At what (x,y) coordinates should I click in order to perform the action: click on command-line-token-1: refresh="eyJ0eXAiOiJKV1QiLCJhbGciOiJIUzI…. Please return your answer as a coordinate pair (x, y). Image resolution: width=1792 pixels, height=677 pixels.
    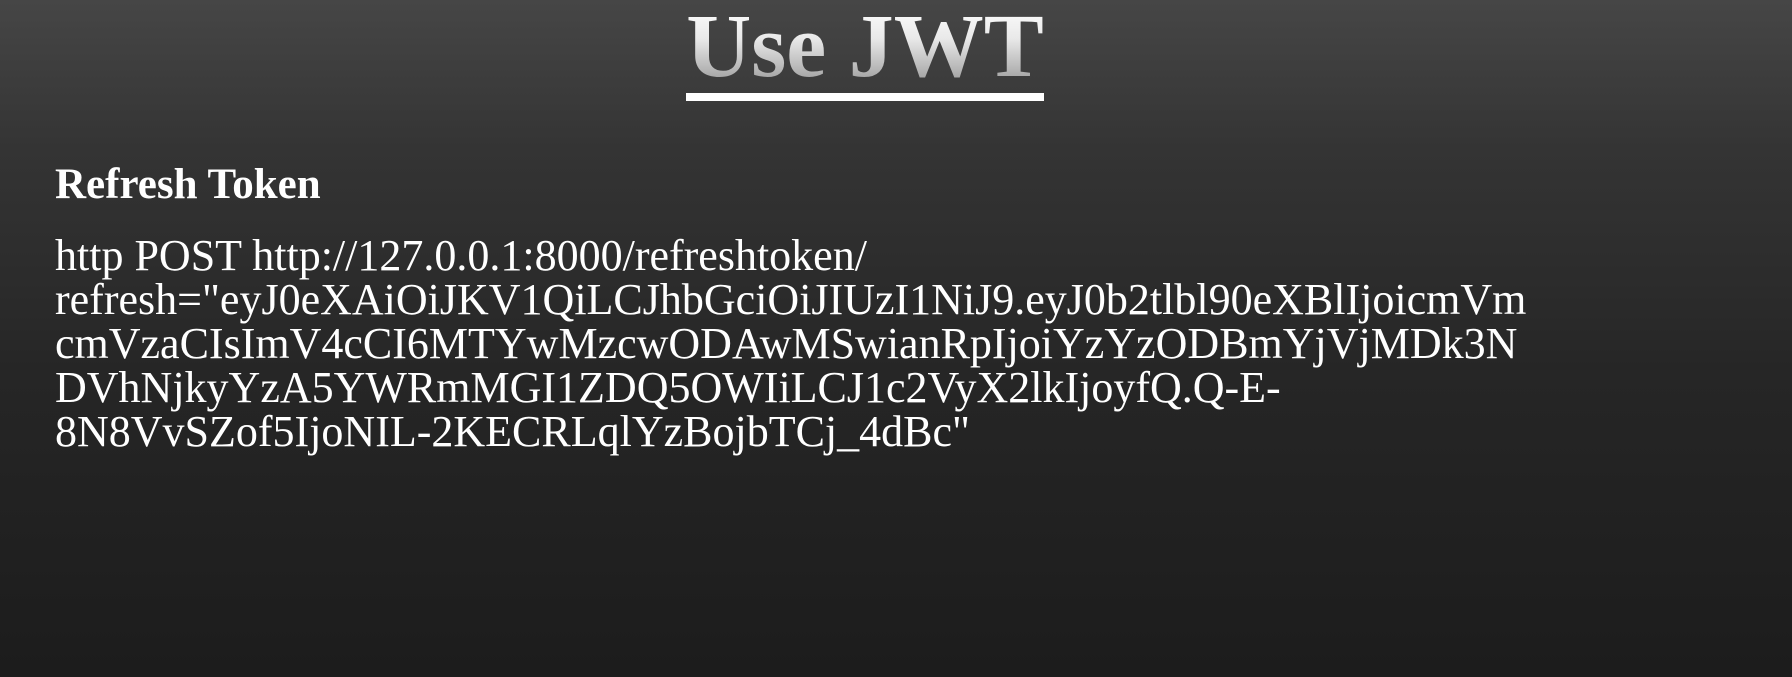
    Looking at the image, I should click on (791, 299).